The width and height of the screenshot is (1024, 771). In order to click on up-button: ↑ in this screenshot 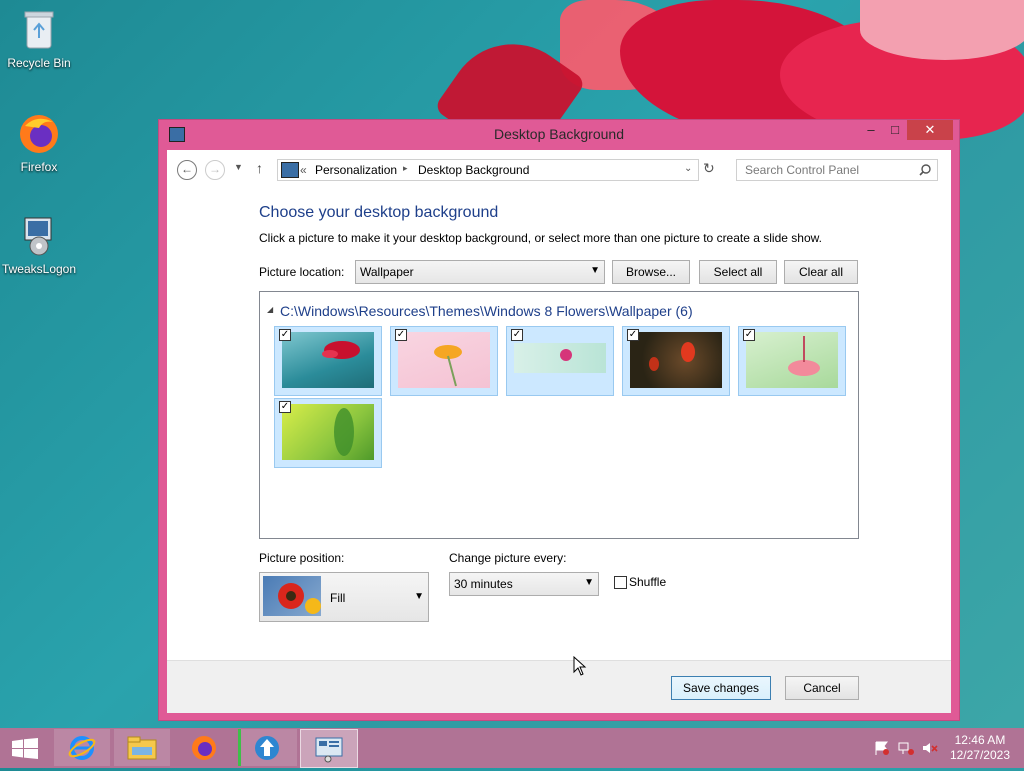, I will do `click(259, 168)`.